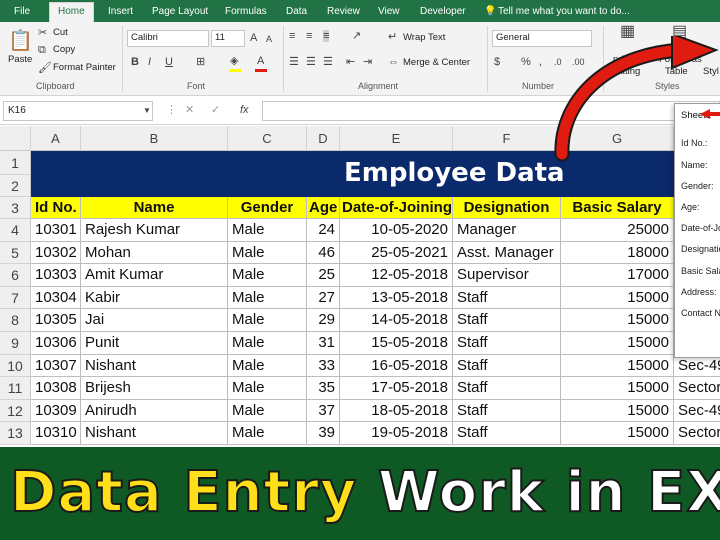 The height and width of the screenshot is (540, 720). What do you see at coordinates (292, 36) in the screenshot?
I see `align-top-icon: ≡` at bounding box center [292, 36].